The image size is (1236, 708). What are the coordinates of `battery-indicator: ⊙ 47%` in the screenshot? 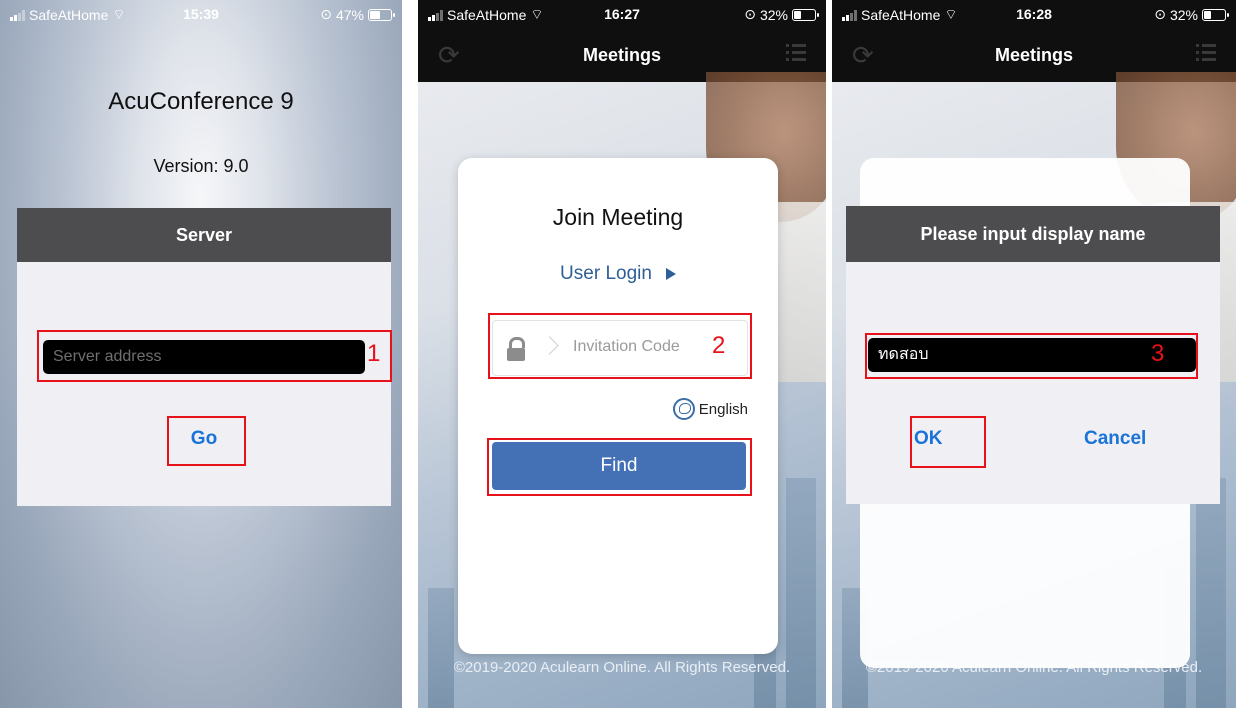 It's located at (357, 14).